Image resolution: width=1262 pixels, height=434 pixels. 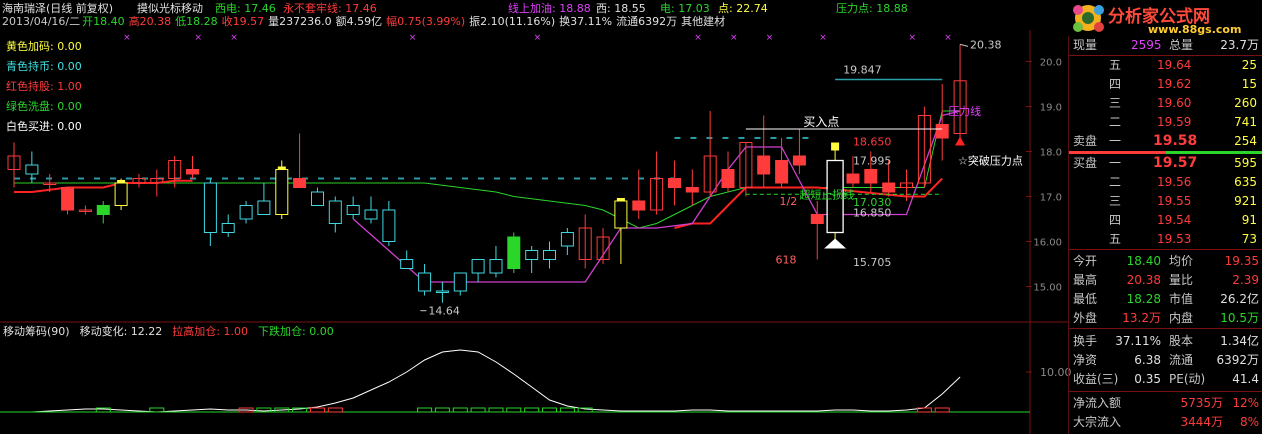 I want to click on ohlc-item: 低18.28, so click(x=196, y=21).